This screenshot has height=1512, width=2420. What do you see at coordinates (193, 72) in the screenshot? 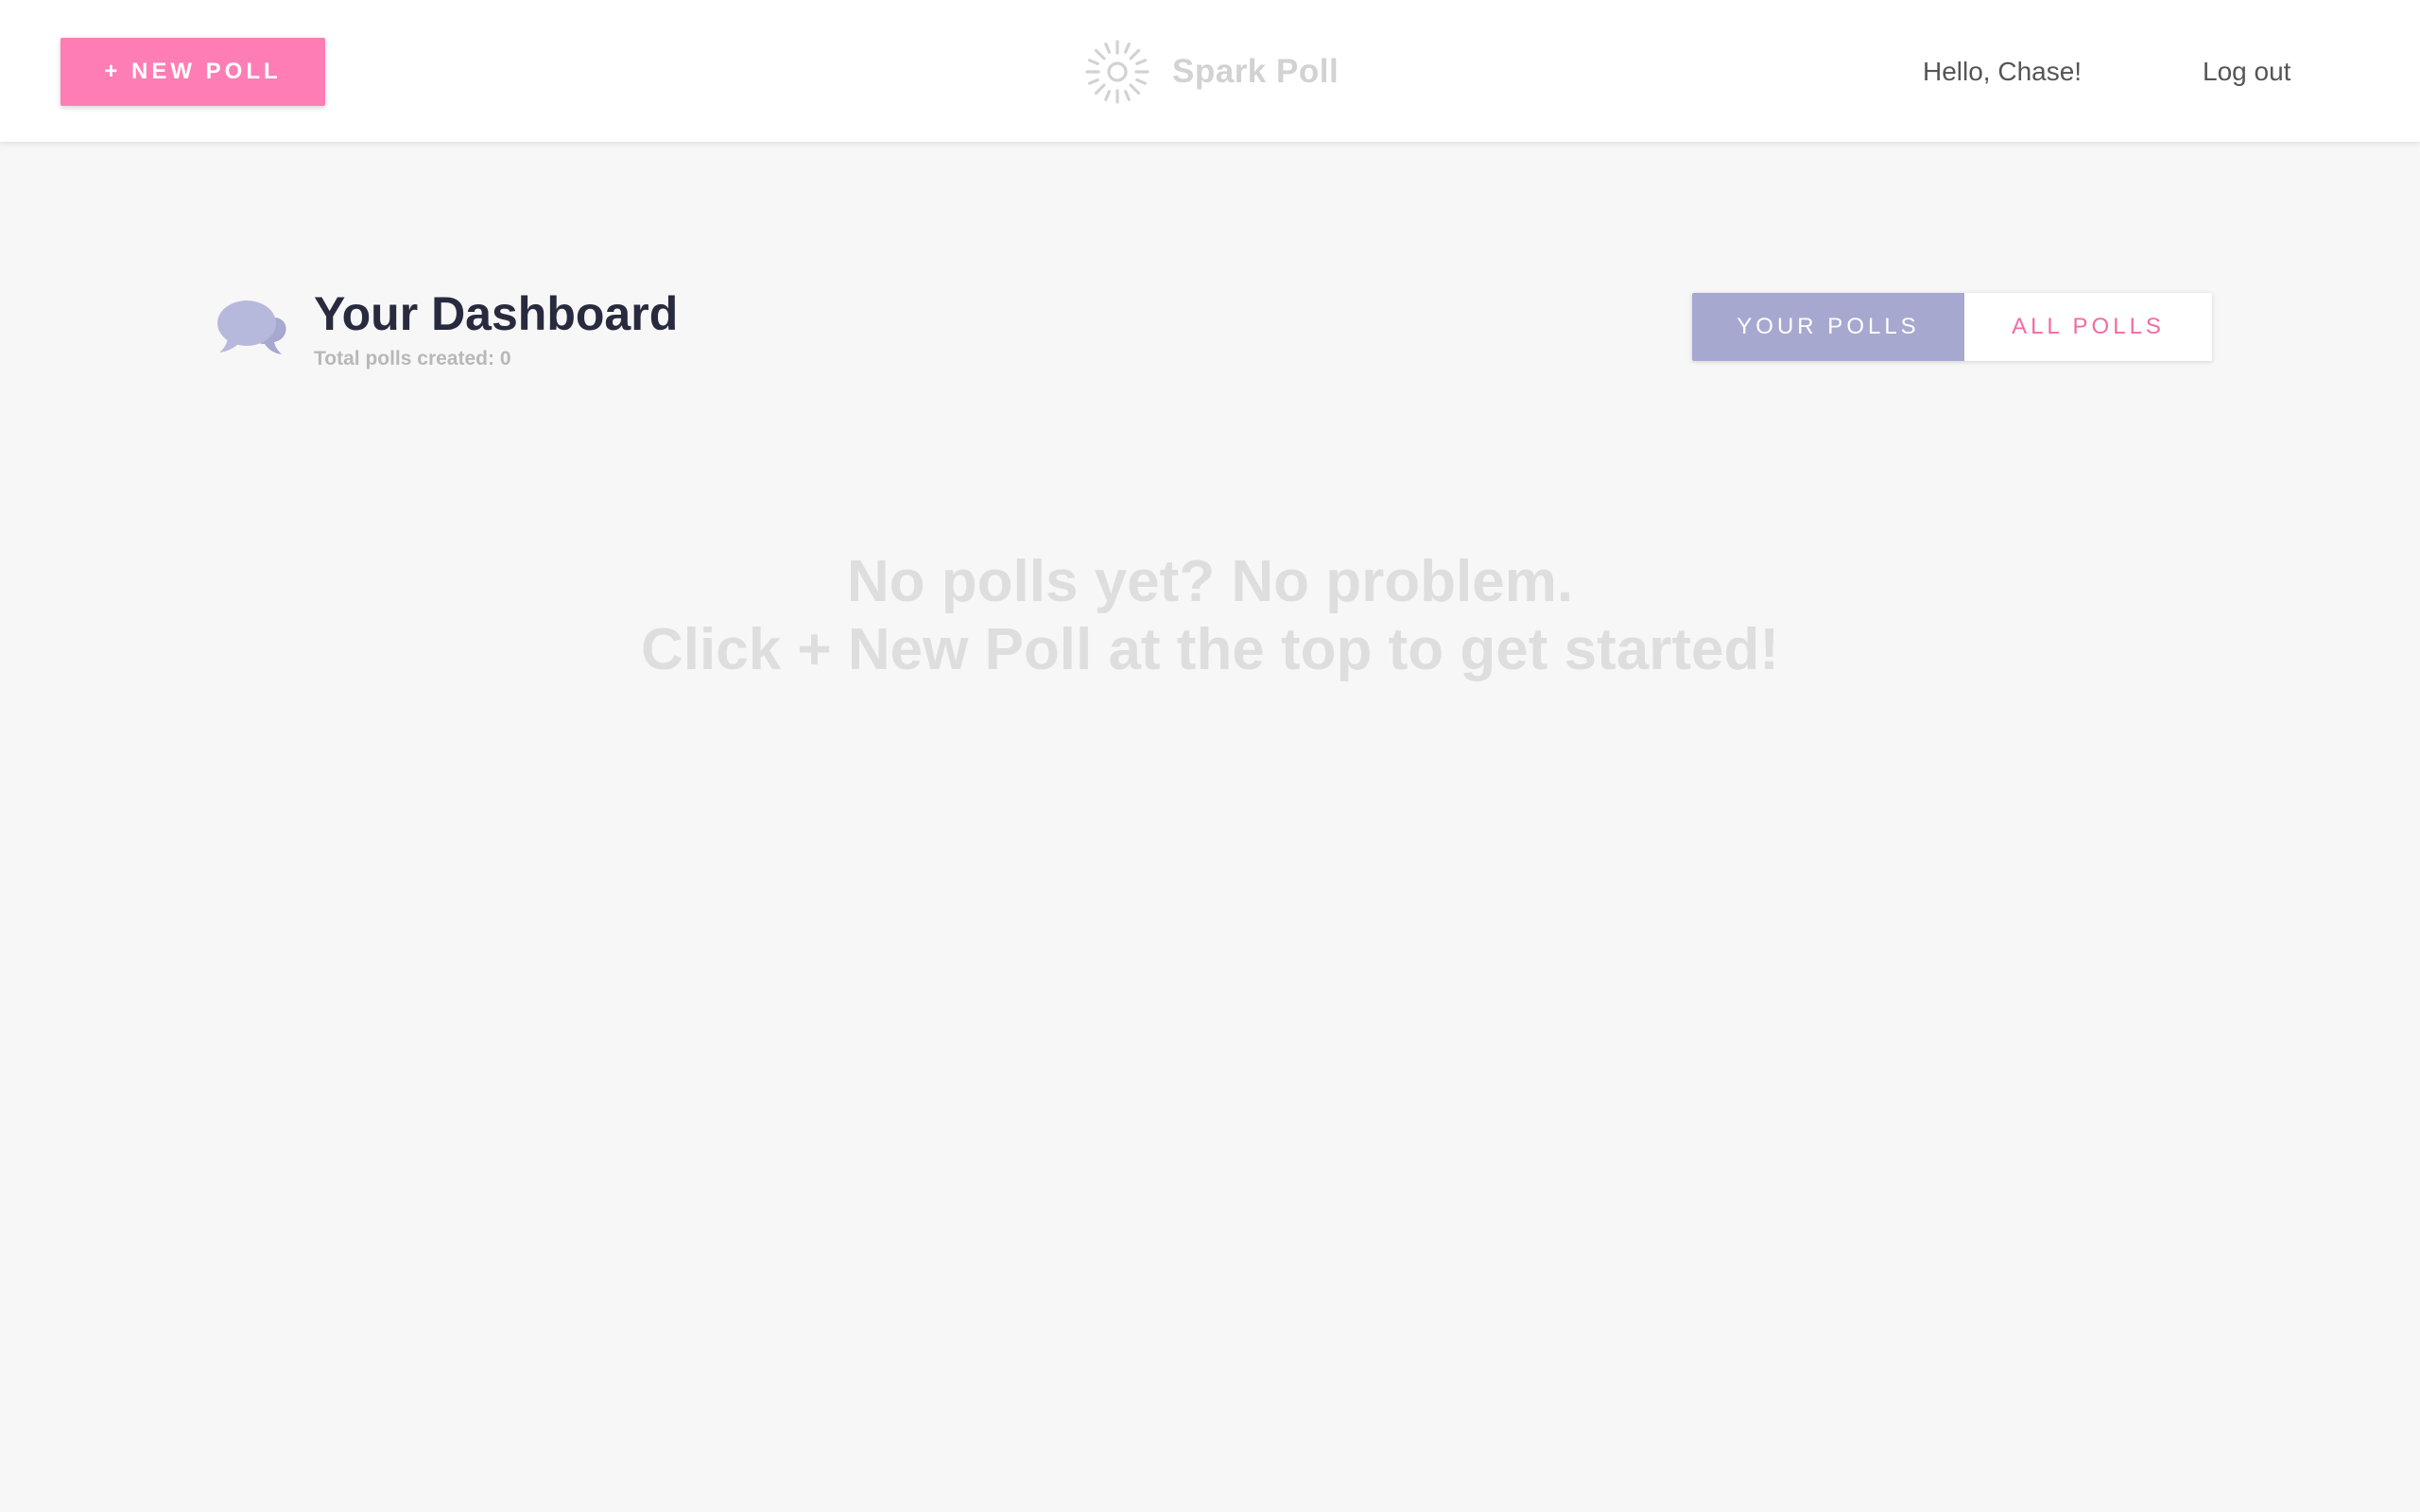
I see `new-poll-button: + New Poll` at bounding box center [193, 72].